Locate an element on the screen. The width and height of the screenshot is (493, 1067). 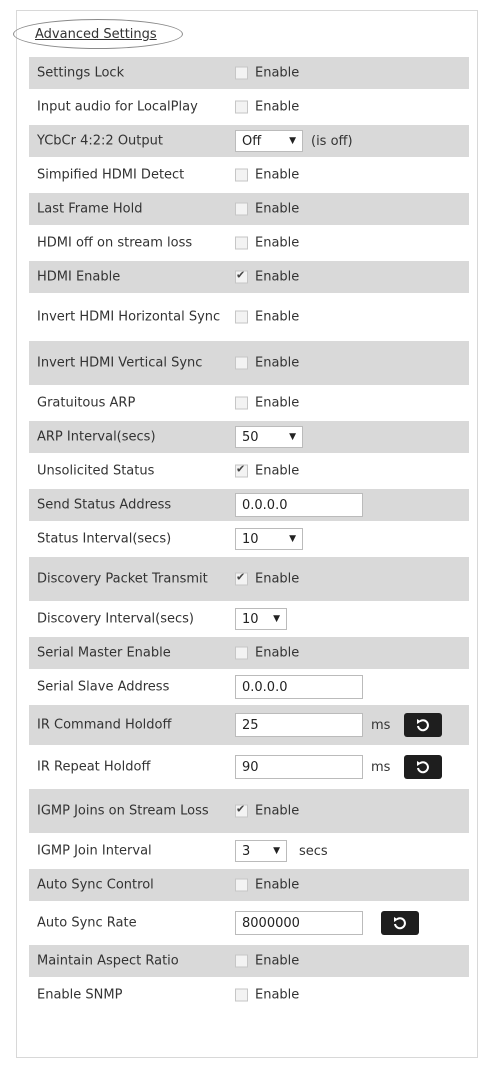
ir-repeat-reset-button is located at coordinates (423, 767).